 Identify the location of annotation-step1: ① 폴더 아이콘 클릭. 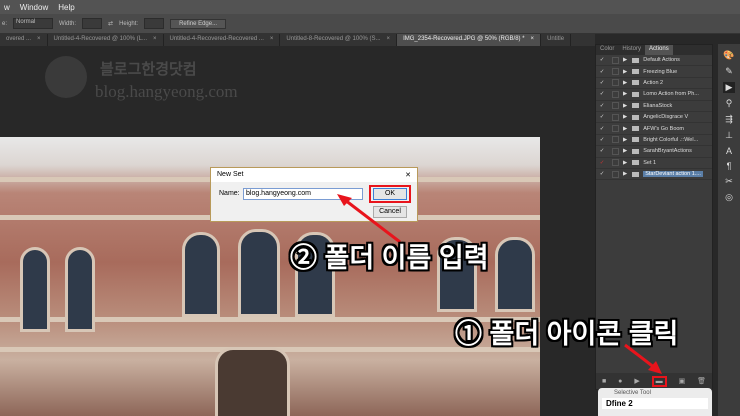
(567, 334).